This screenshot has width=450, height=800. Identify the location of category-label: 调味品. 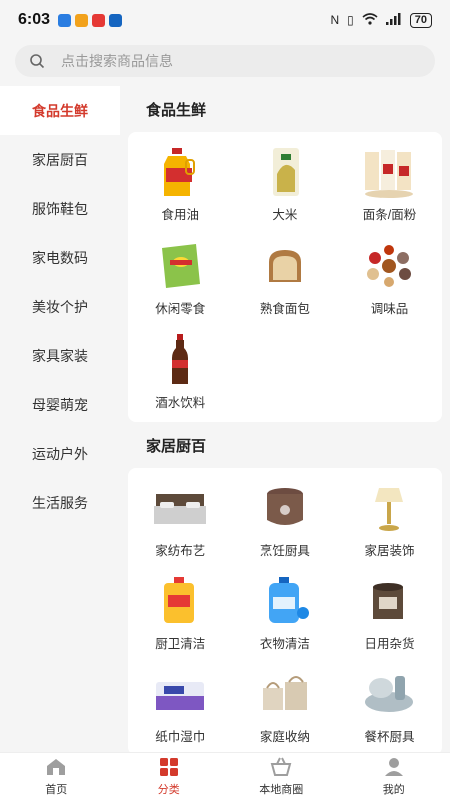
(389, 309).